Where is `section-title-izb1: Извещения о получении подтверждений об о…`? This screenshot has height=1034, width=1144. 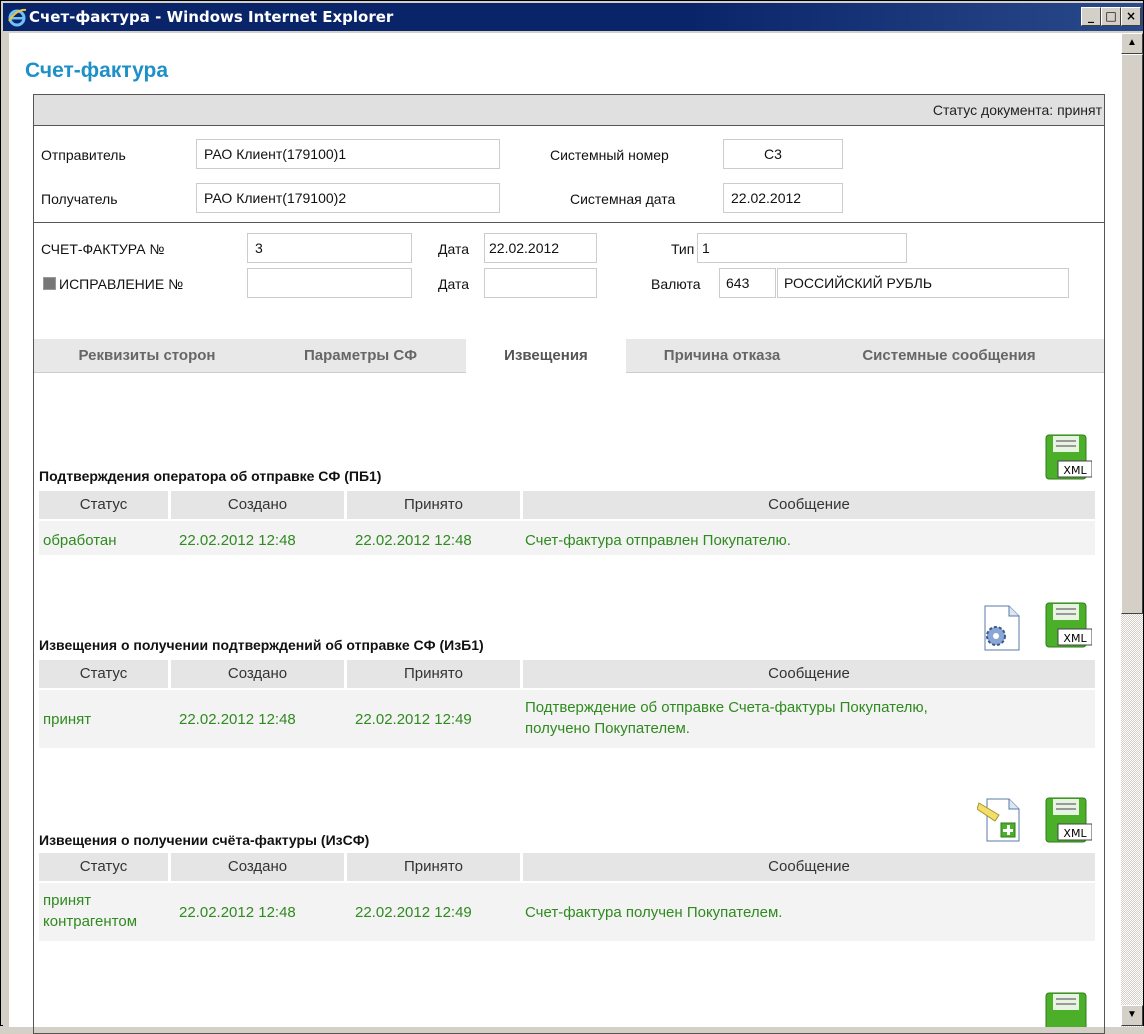
section-title-izb1: Извещения о получении подтверждений об о… is located at coordinates (261, 645).